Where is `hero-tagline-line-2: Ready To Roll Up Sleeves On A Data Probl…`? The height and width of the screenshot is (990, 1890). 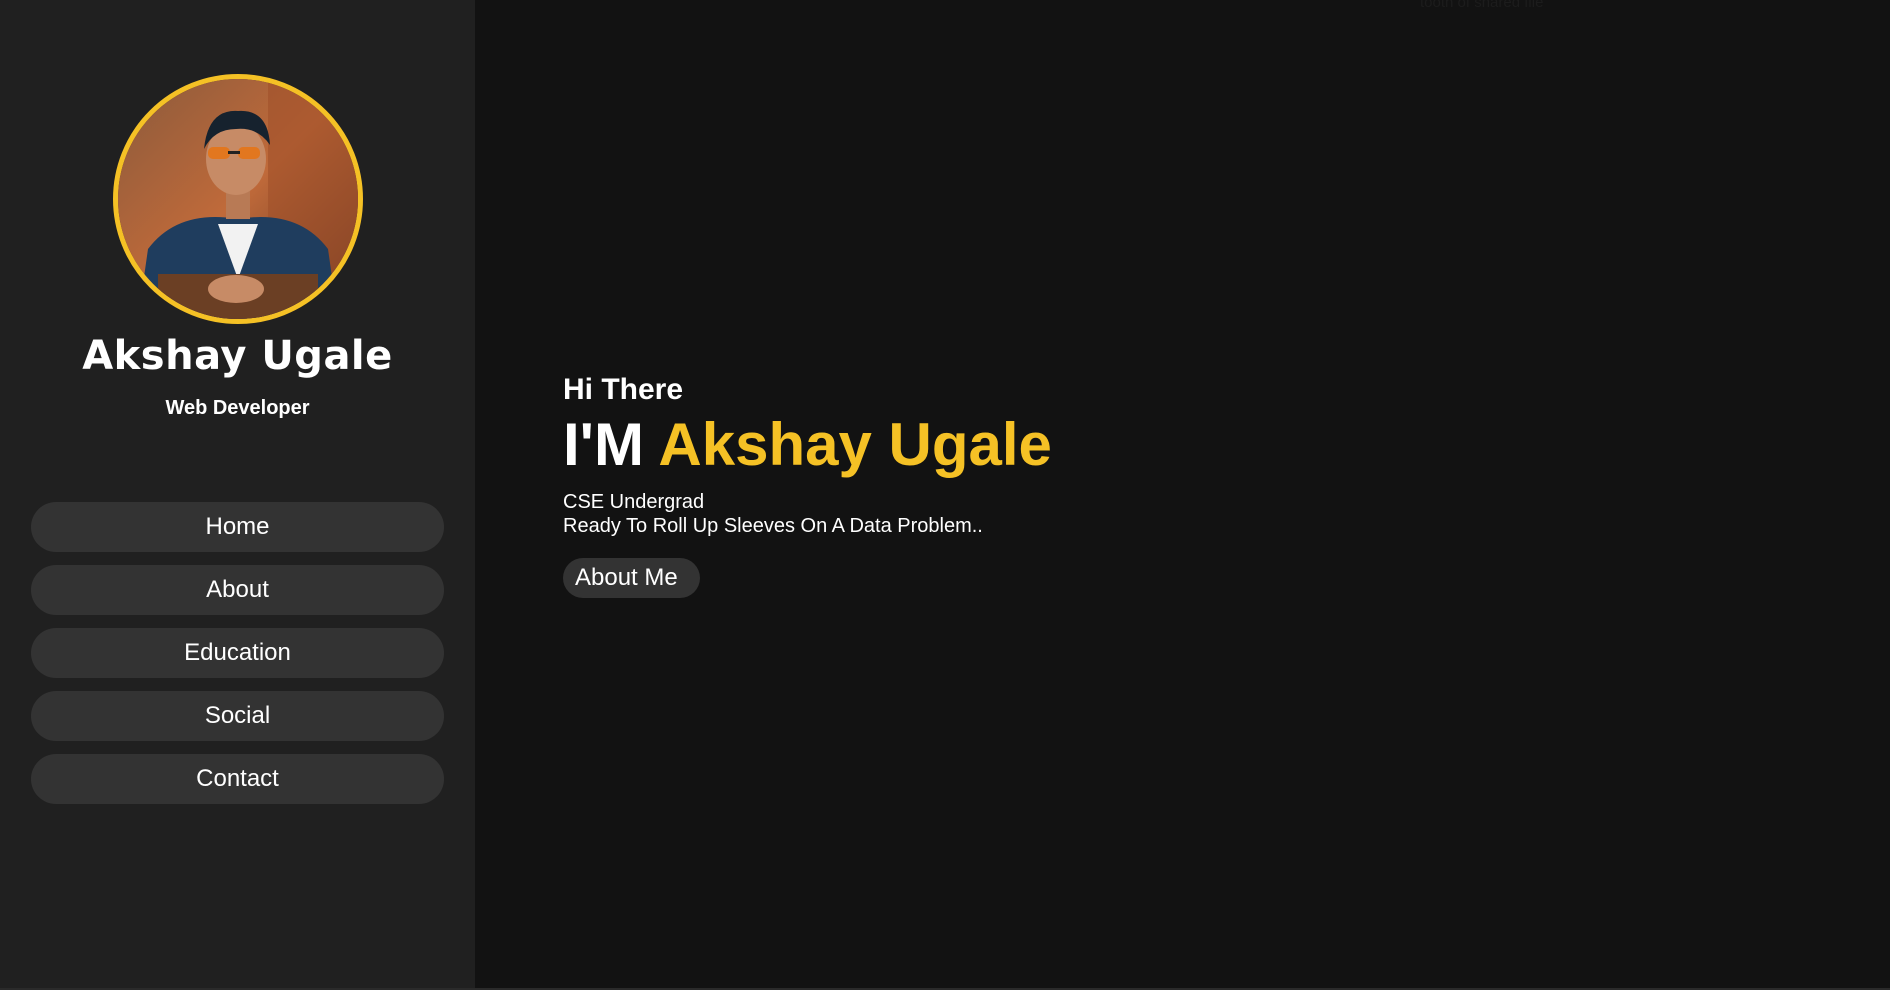
hero-tagline-line-2: Ready To Roll Up Sleeves On A Data Probl… is located at coordinates (773, 526).